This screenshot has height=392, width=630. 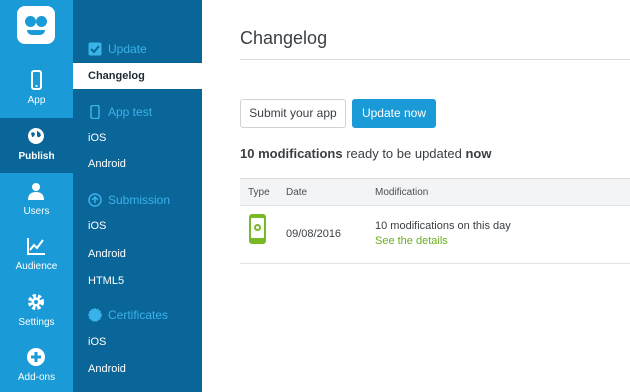 What do you see at coordinates (138, 315) in the screenshot?
I see `section-title: Certificates` at bounding box center [138, 315].